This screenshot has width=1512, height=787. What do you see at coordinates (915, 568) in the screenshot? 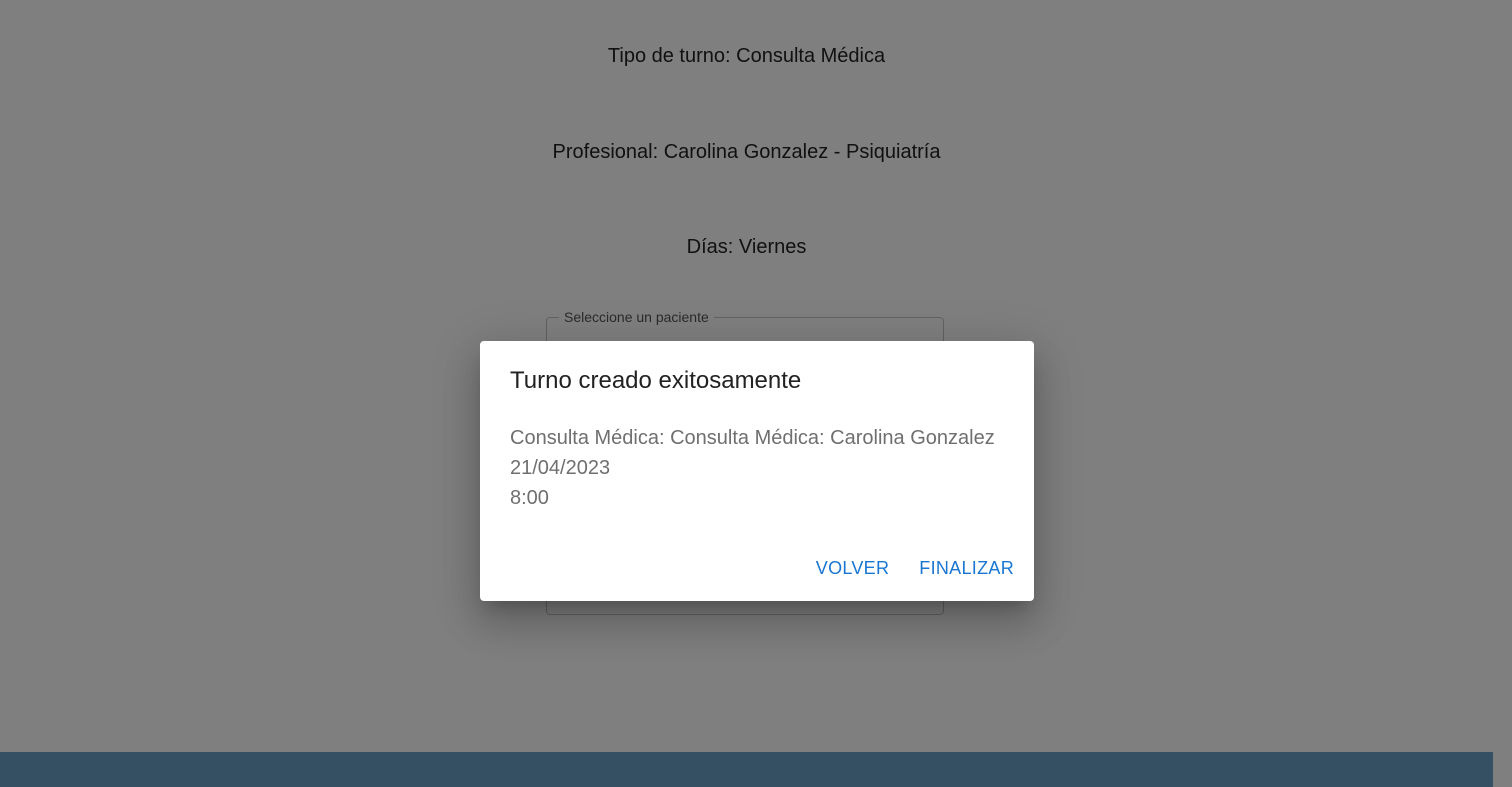
I see `dialog-actions: VOLVER FINALIZAR` at bounding box center [915, 568].